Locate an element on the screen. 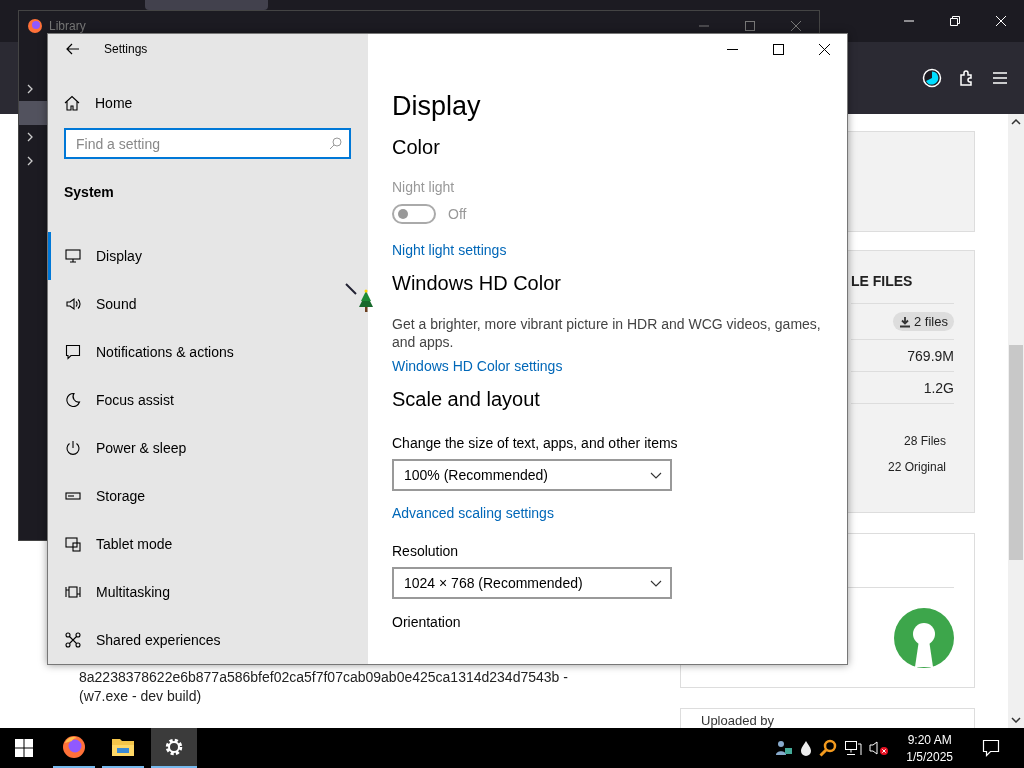 This screenshot has width=1024, height=768. window-title: Settings is located at coordinates (126, 49).